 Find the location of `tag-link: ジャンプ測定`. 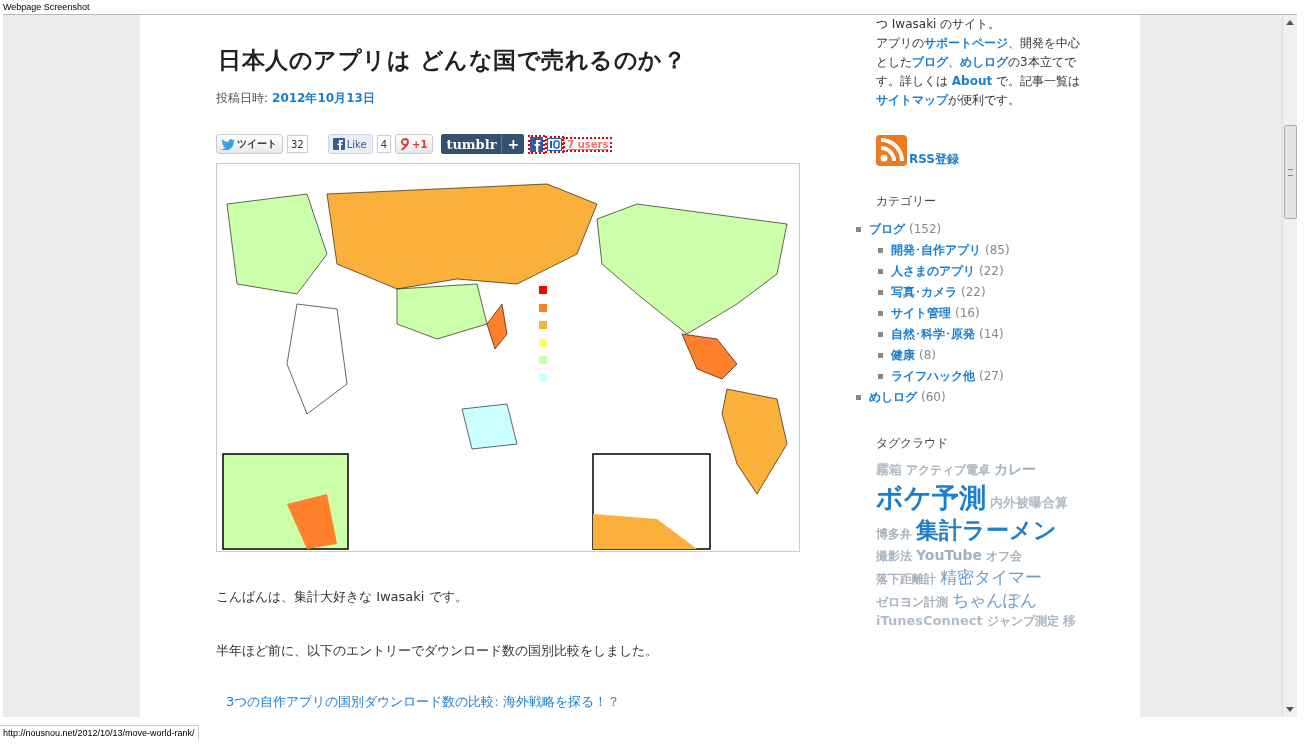

tag-link: ジャンプ測定 is located at coordinates (1022, 621).